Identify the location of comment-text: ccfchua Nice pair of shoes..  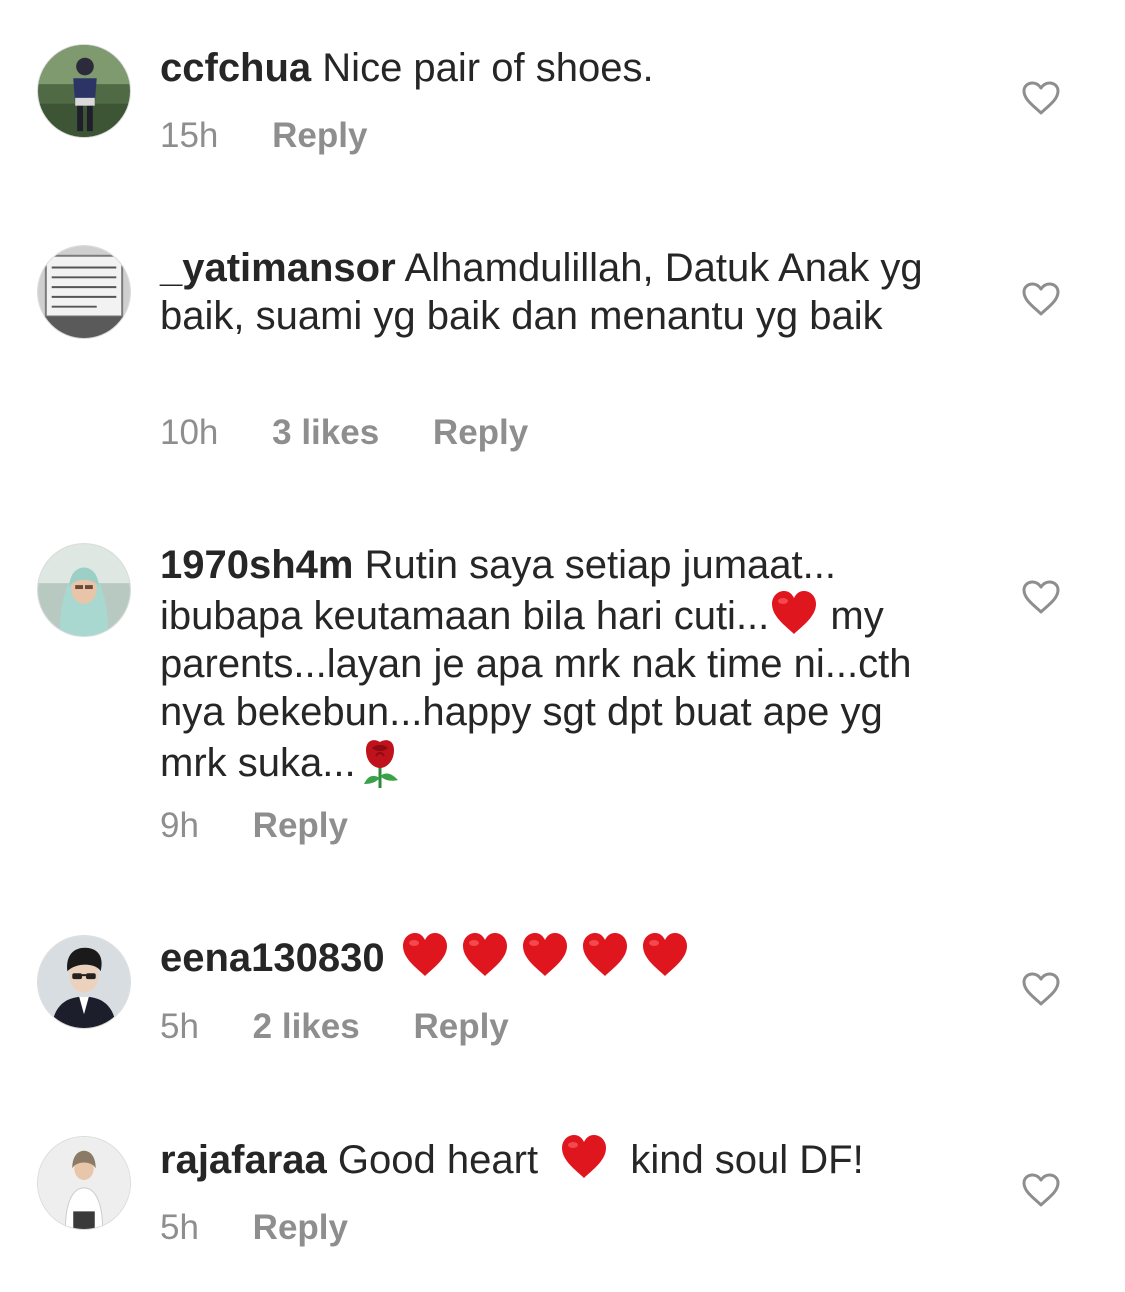
(560, 68).